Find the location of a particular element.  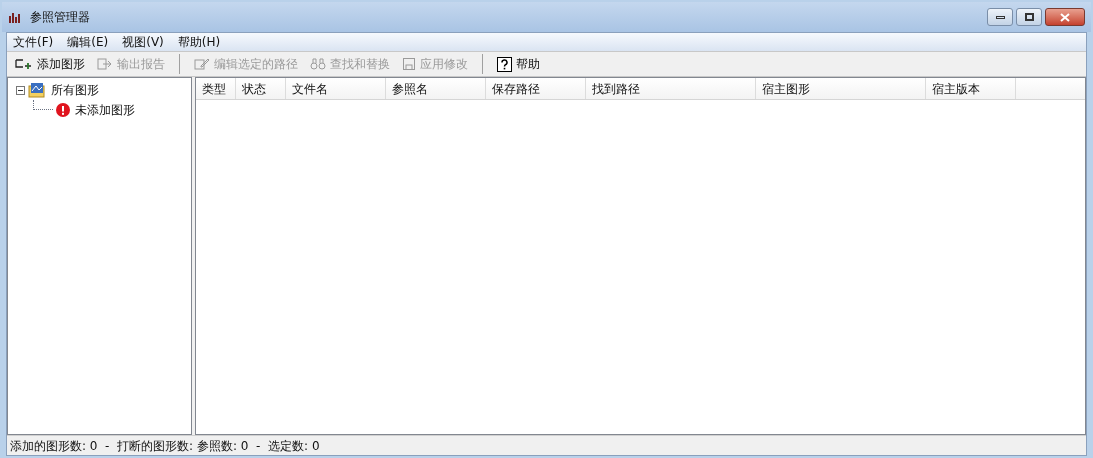

app-icon is located at coordinates (15, 17).